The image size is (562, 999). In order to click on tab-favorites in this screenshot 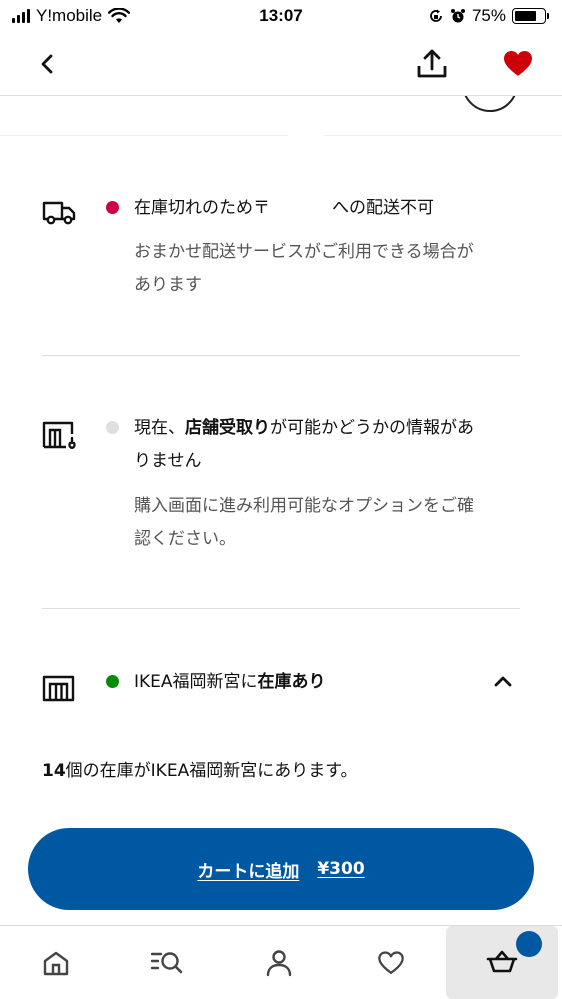, I will do `click(391, 962)`.